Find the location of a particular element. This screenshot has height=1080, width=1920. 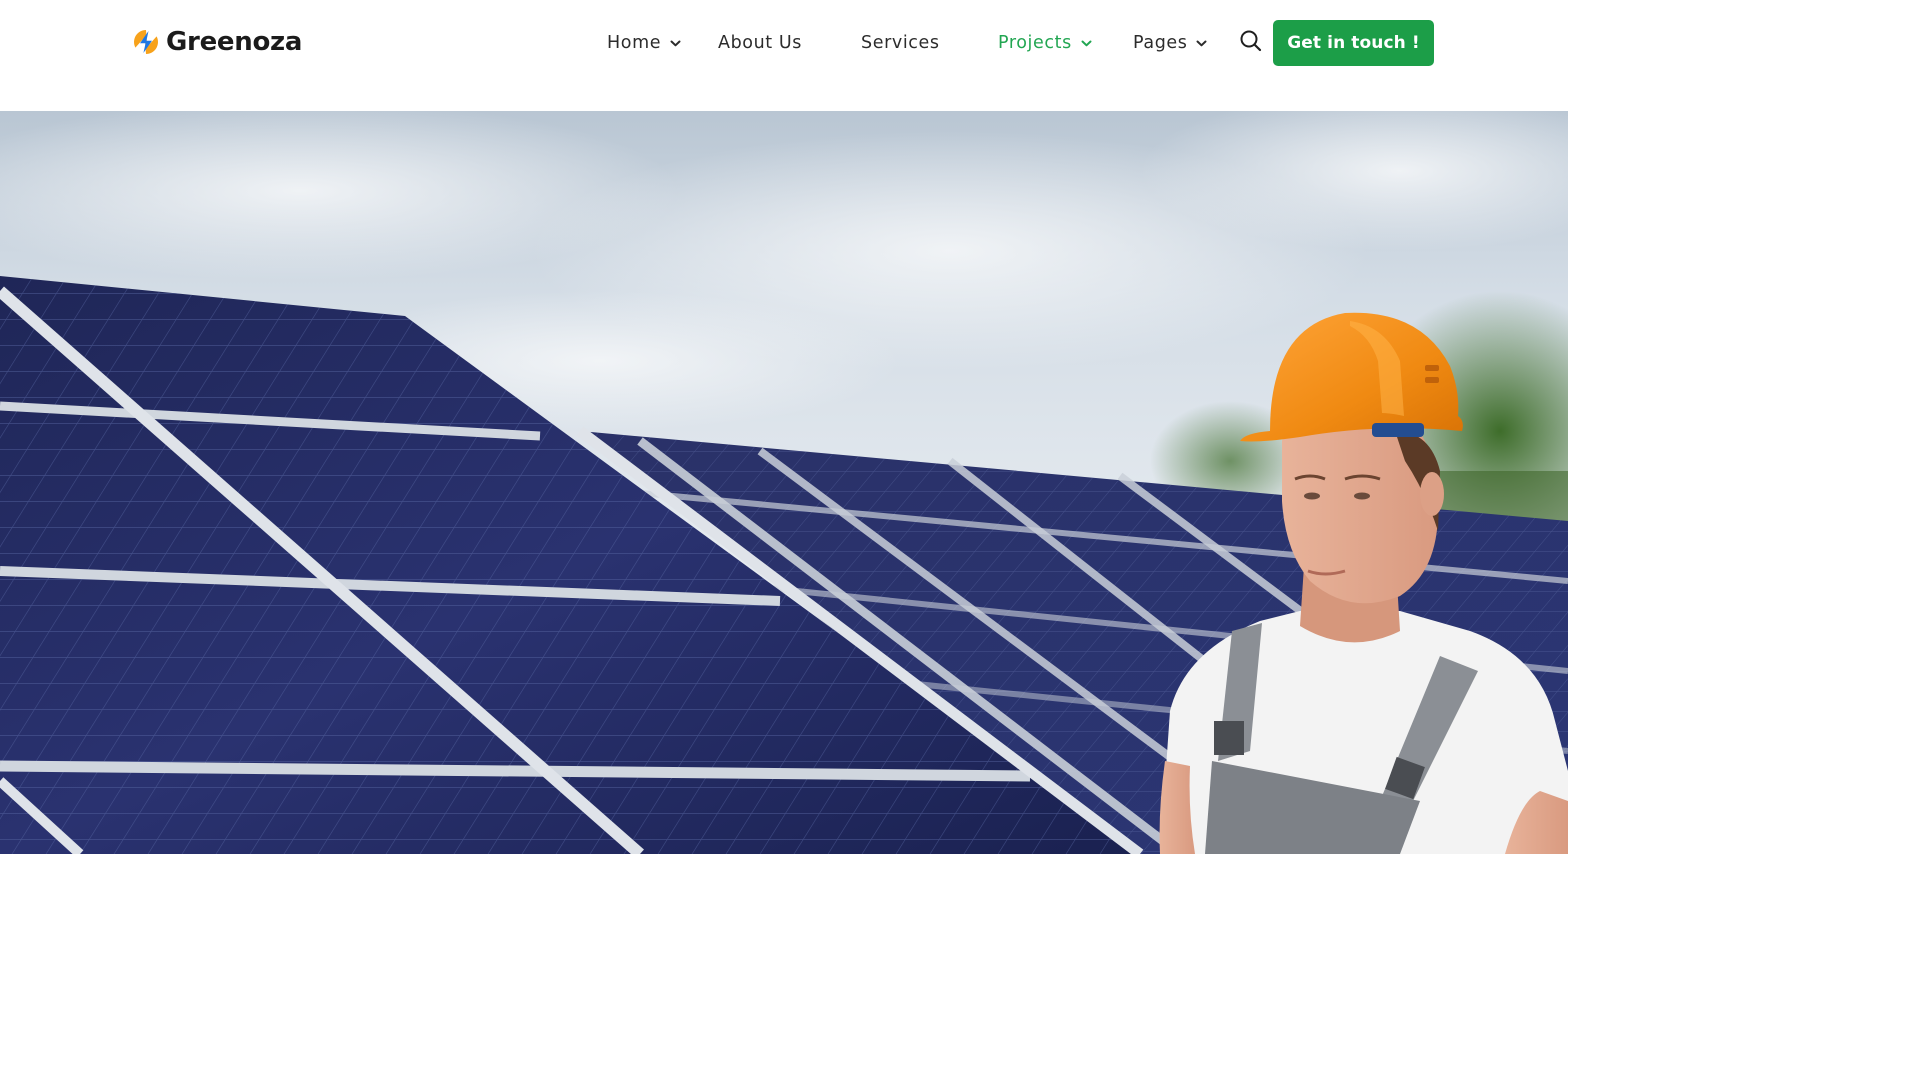

nav-item-home: Home is located at coordinates (644, 43).